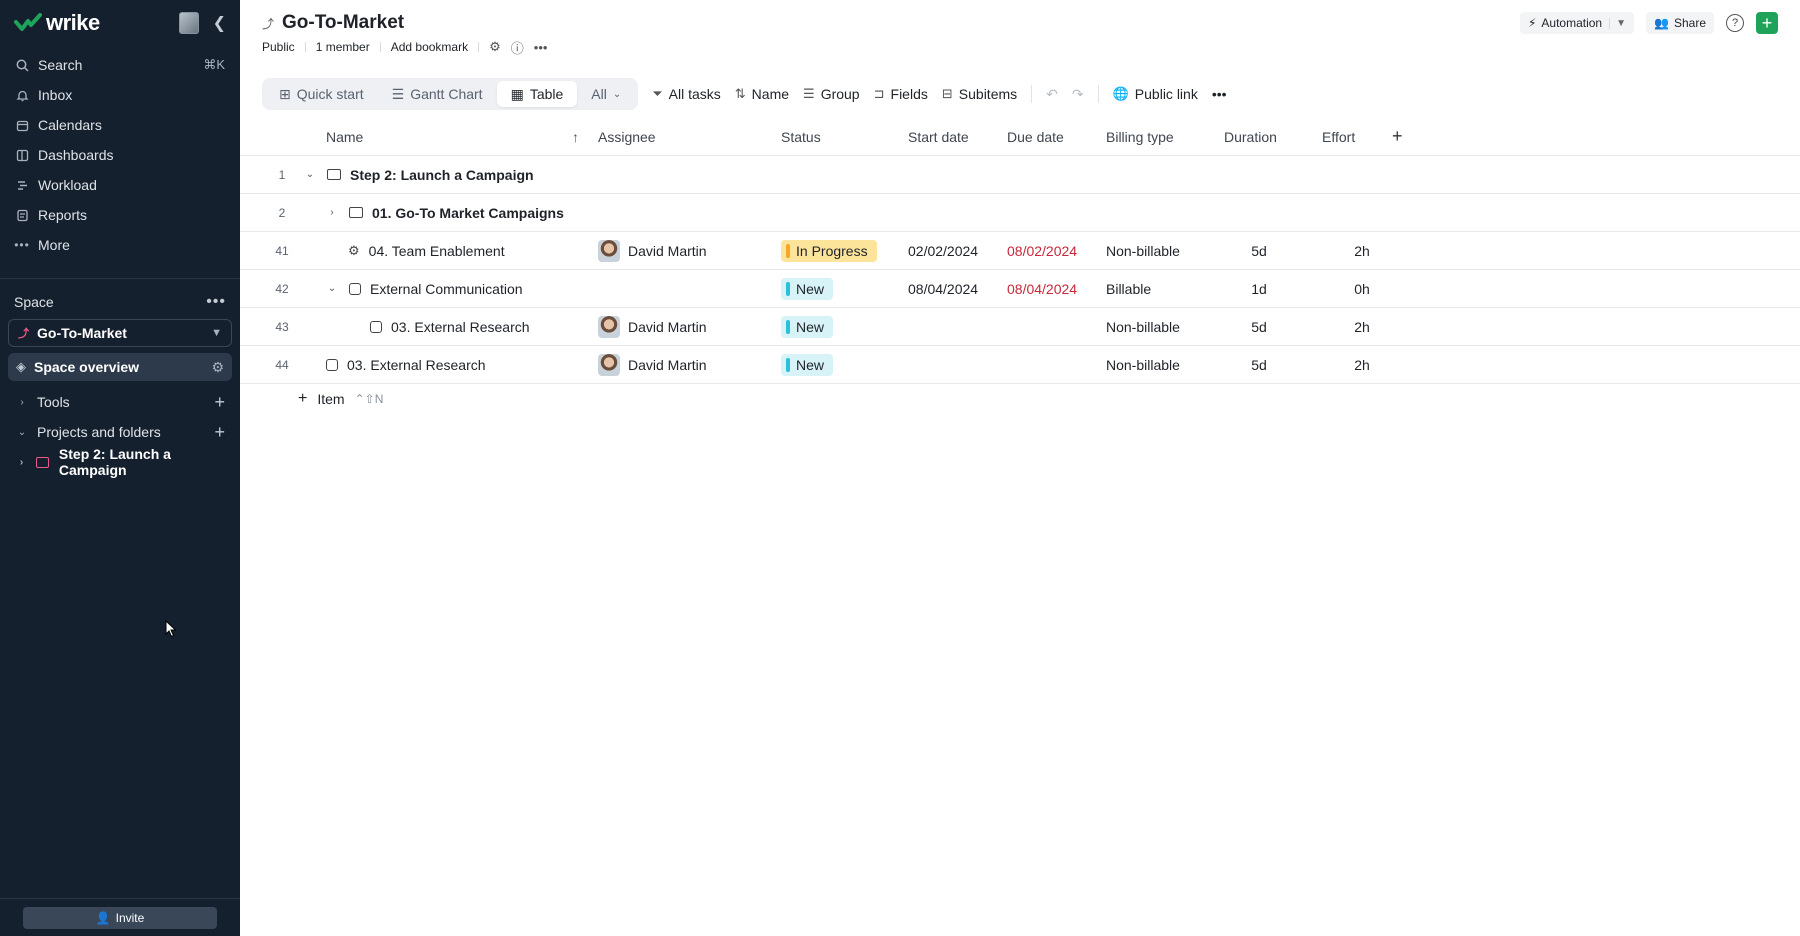 The image size is (1800, 936). I want to click on column-header-name: Name, so click(344, 137).